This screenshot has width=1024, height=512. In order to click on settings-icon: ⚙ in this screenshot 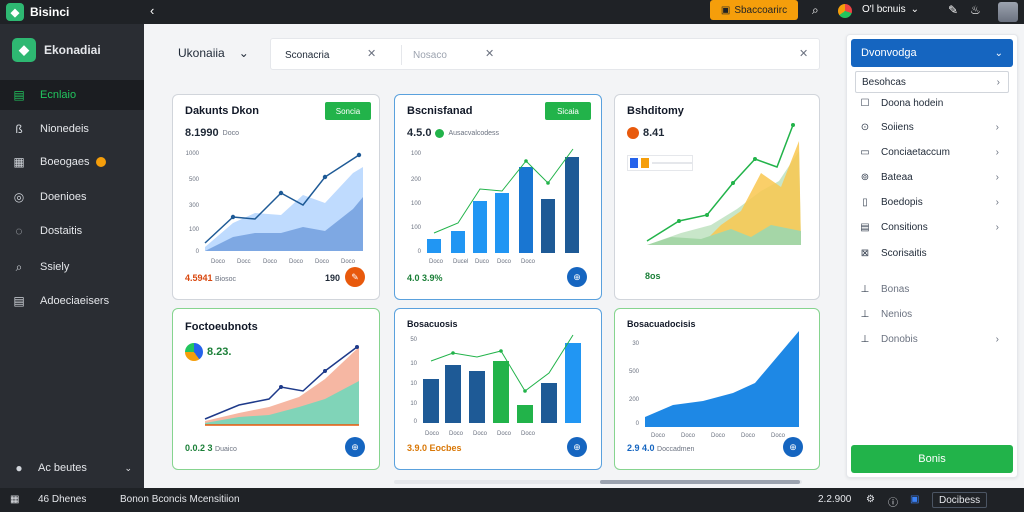, I will do `click(870, 499)`.